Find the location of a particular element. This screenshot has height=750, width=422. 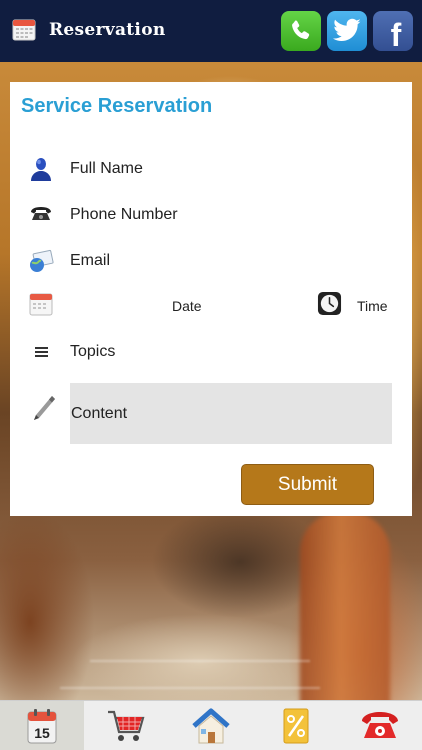

clock-icon is located at coordinates (329, 303).